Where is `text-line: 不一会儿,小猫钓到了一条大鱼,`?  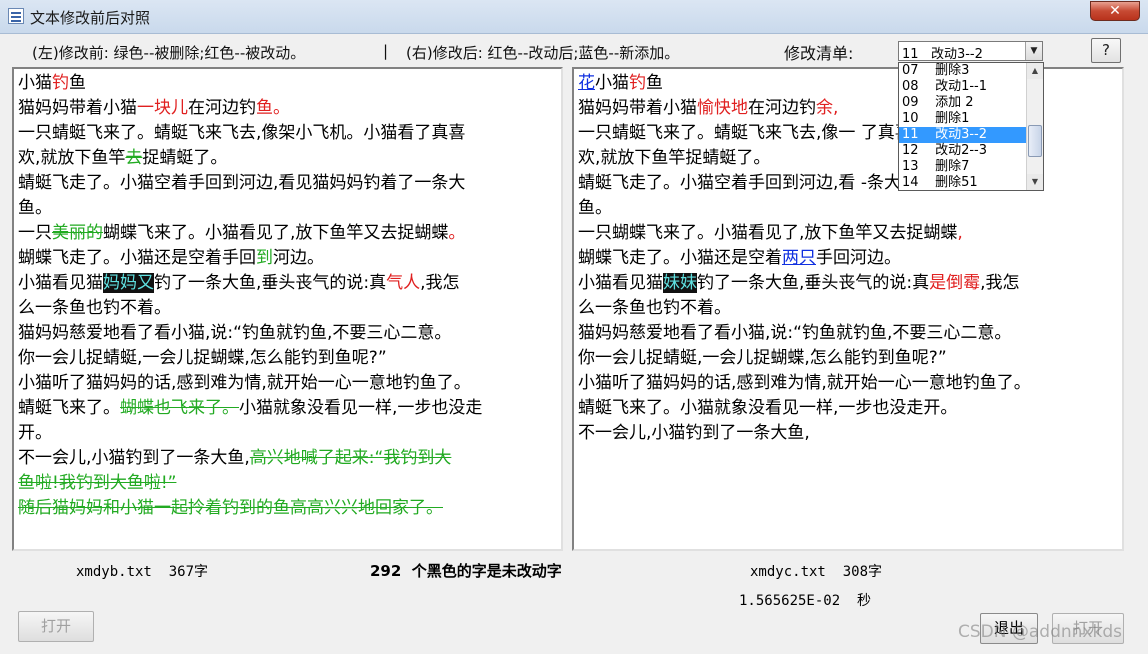 text-line: 不一会儿,小猫钓到了一条大鱼, is located at coordinates (848, 433).